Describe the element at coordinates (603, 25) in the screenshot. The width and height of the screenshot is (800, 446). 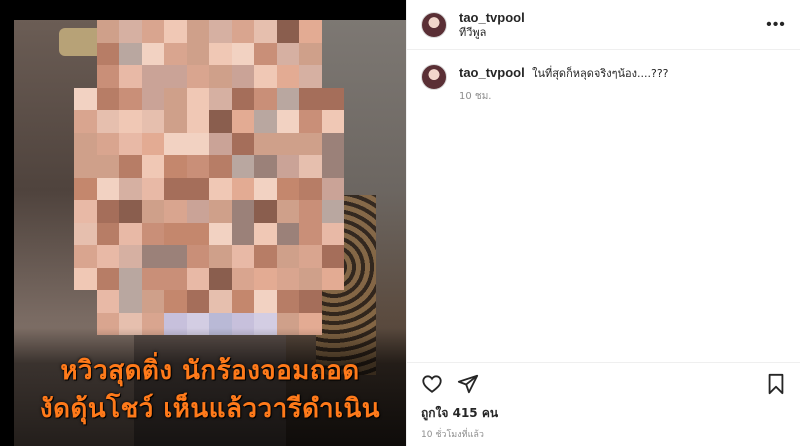
I see `post-header: tao_tvpool ทีวีพูล •••` at that location.